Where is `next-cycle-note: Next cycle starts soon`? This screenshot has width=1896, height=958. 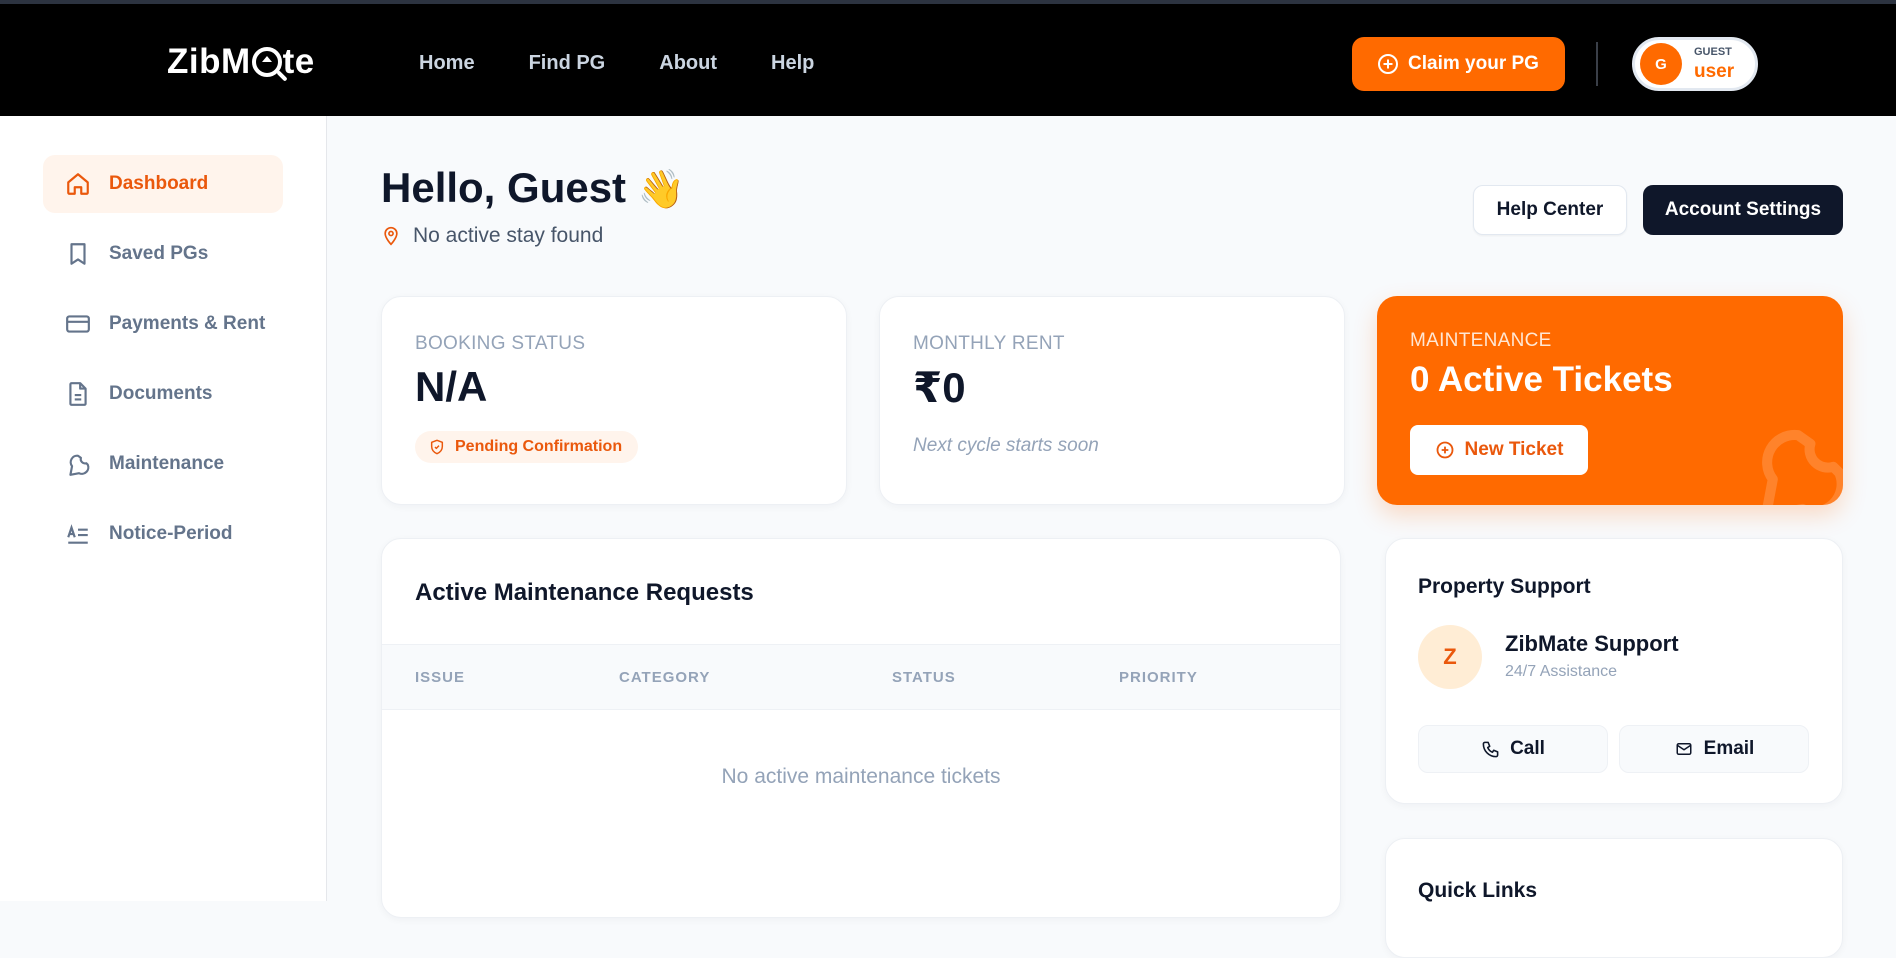 next-cycle-note: Next cycle starts soon is located at coordinates (1006, 445).